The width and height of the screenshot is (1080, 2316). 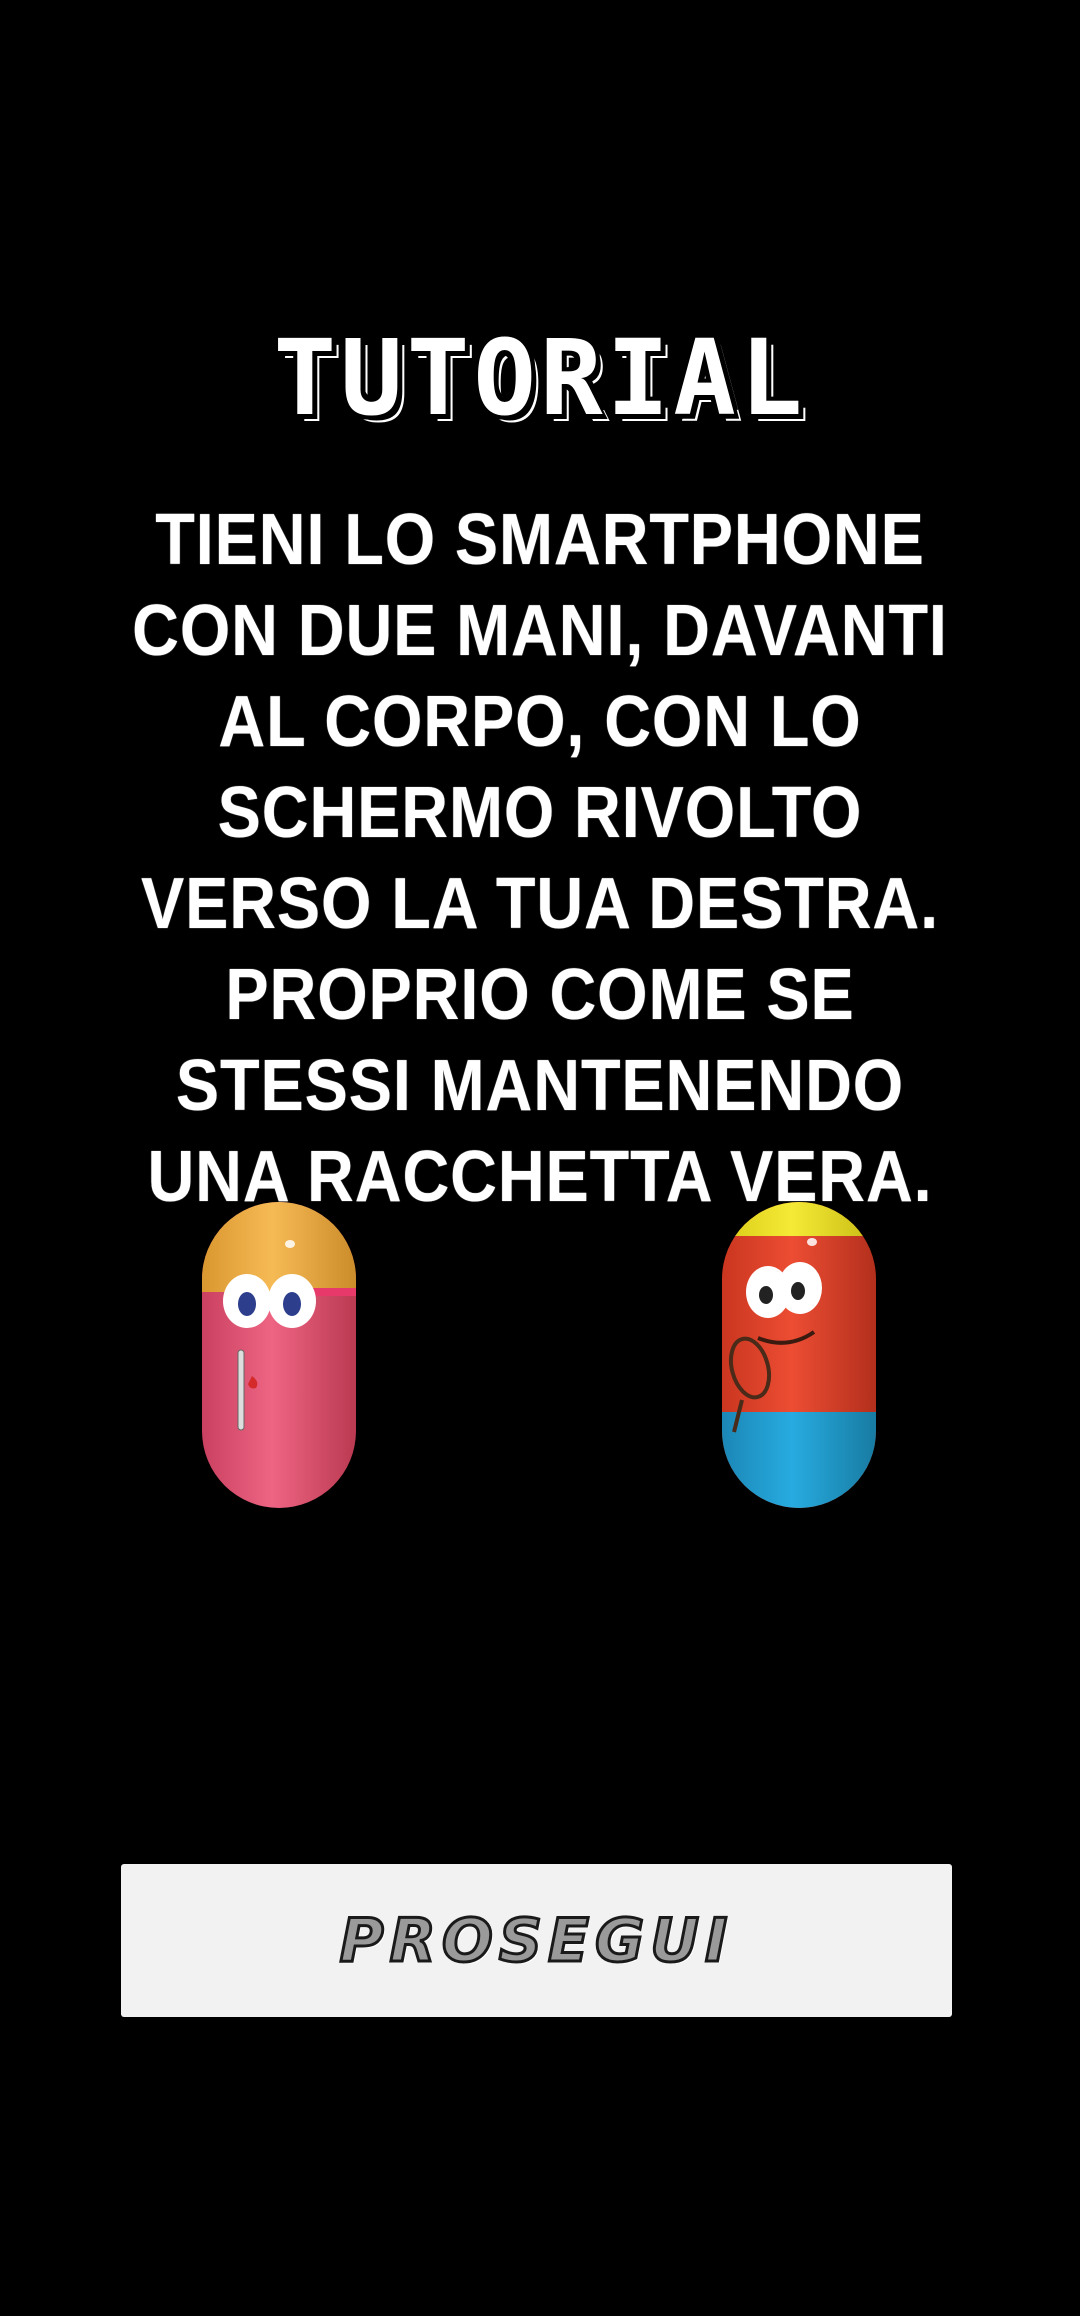 I want to click on pink-pill-character, so click(x=280, y=1360).